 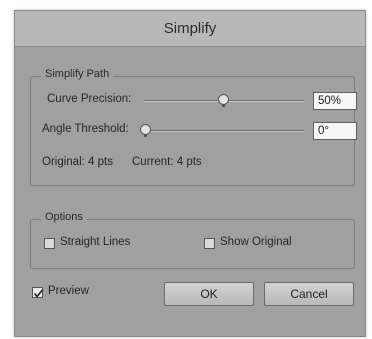 What do you see at coordinates (77, 162) in the screenshot?
I see `original-points: Original: 4 pts` at bounding box center [77, 162].